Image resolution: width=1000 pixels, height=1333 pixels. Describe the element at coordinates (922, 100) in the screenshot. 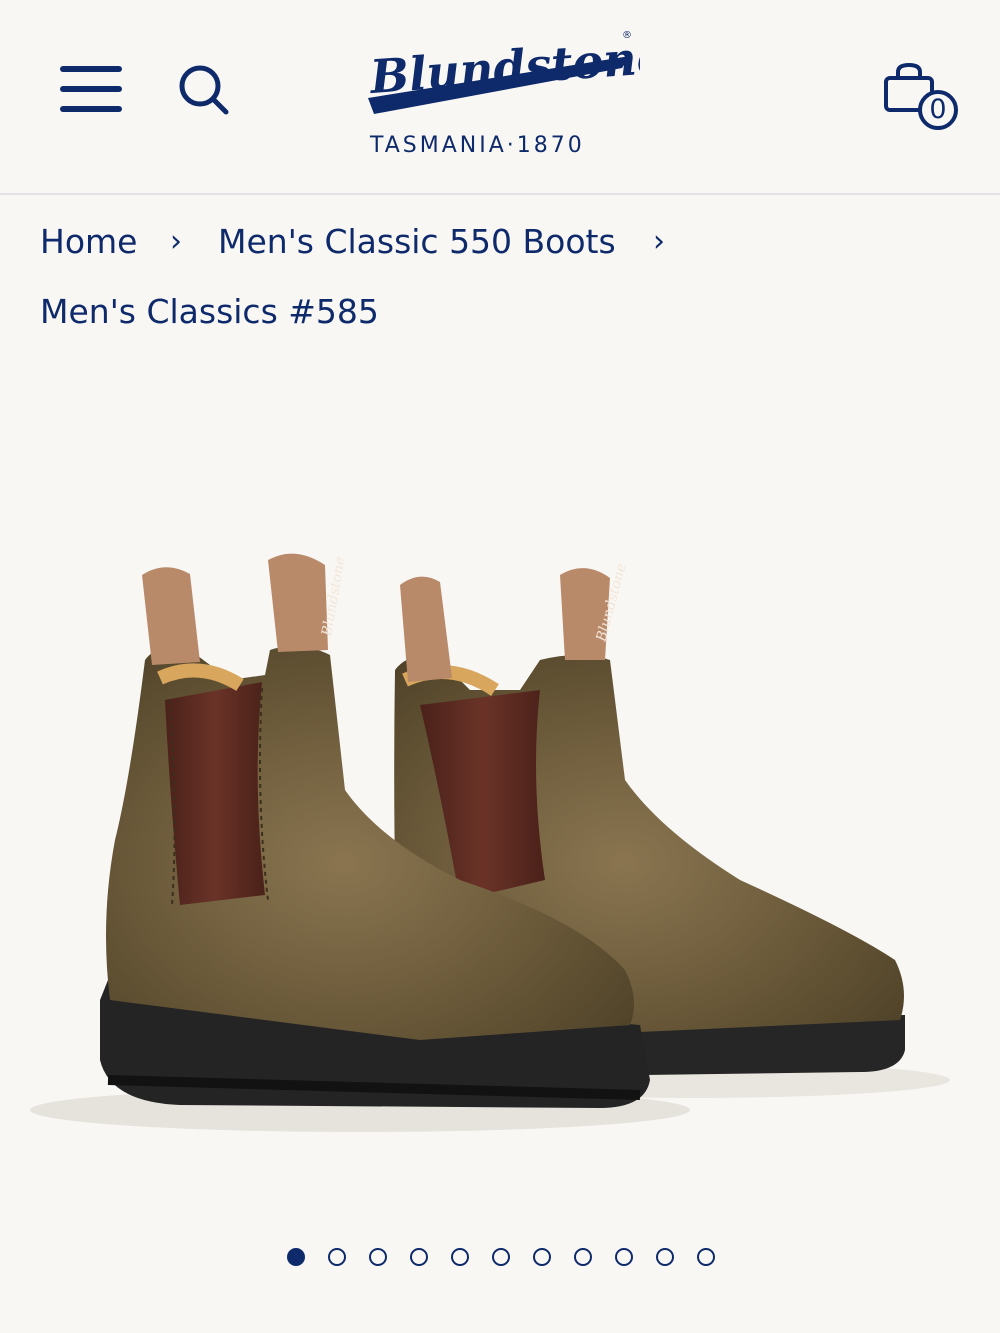

I see `cart-button: 0` at that location.